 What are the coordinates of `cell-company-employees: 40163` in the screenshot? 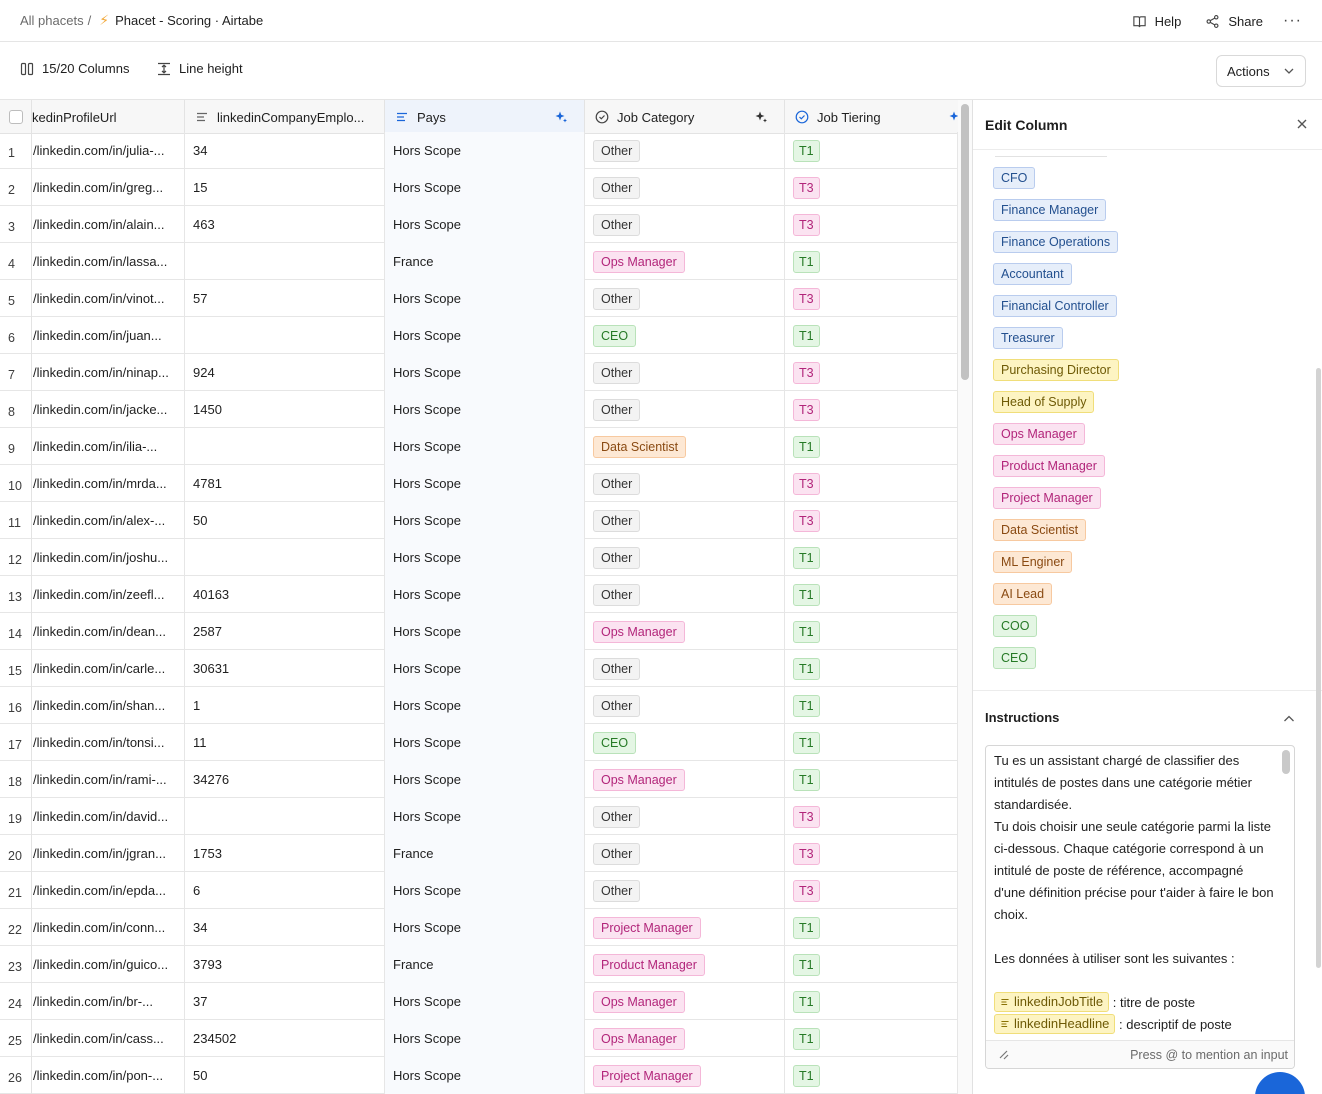 It's located at (285, 594).